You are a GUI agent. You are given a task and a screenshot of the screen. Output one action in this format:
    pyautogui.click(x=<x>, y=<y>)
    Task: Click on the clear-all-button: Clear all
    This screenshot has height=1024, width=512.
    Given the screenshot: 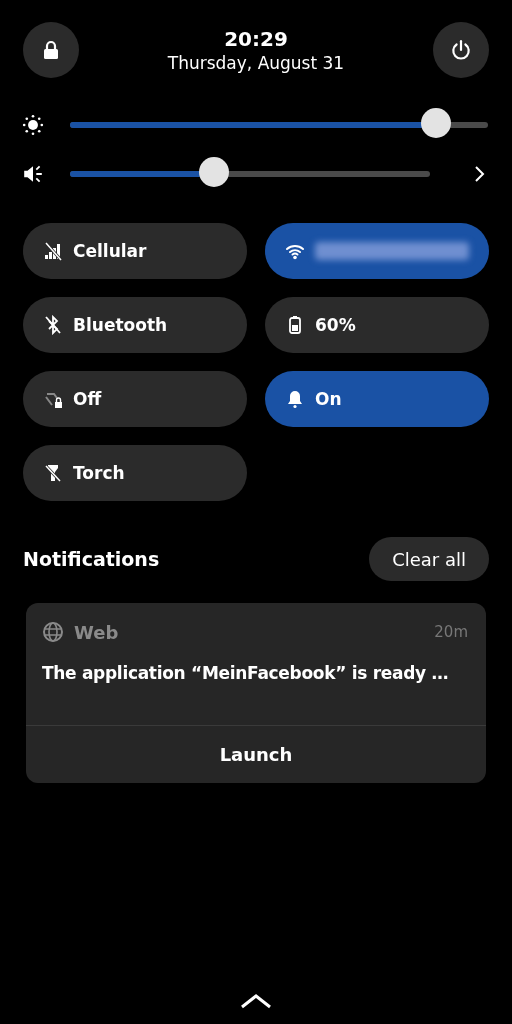 What is the action you would take?
    pyautogui.click(x=429, y=559)
    